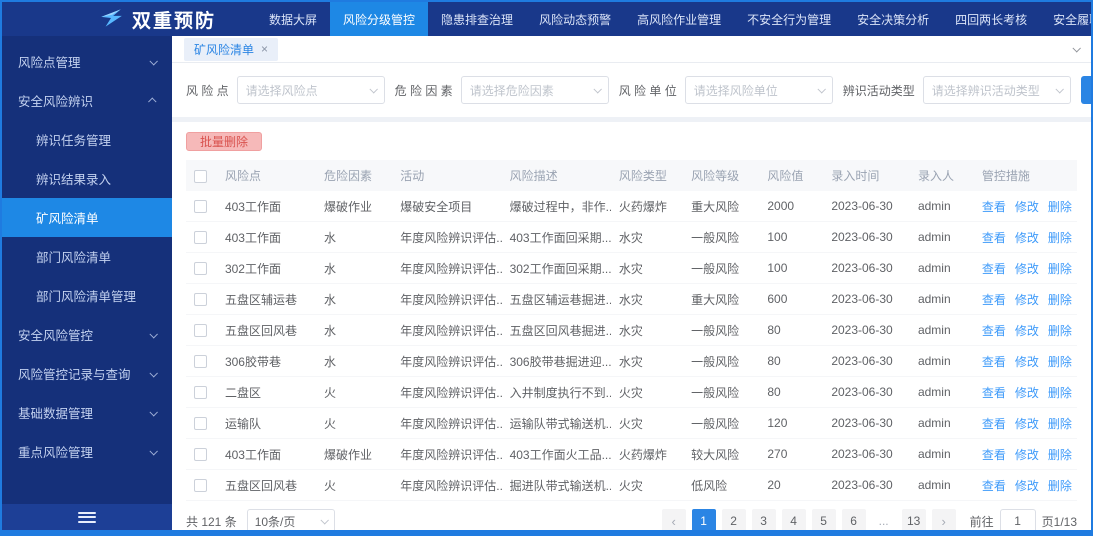  I want to click on page-button-5: 5, so click(823, 519).